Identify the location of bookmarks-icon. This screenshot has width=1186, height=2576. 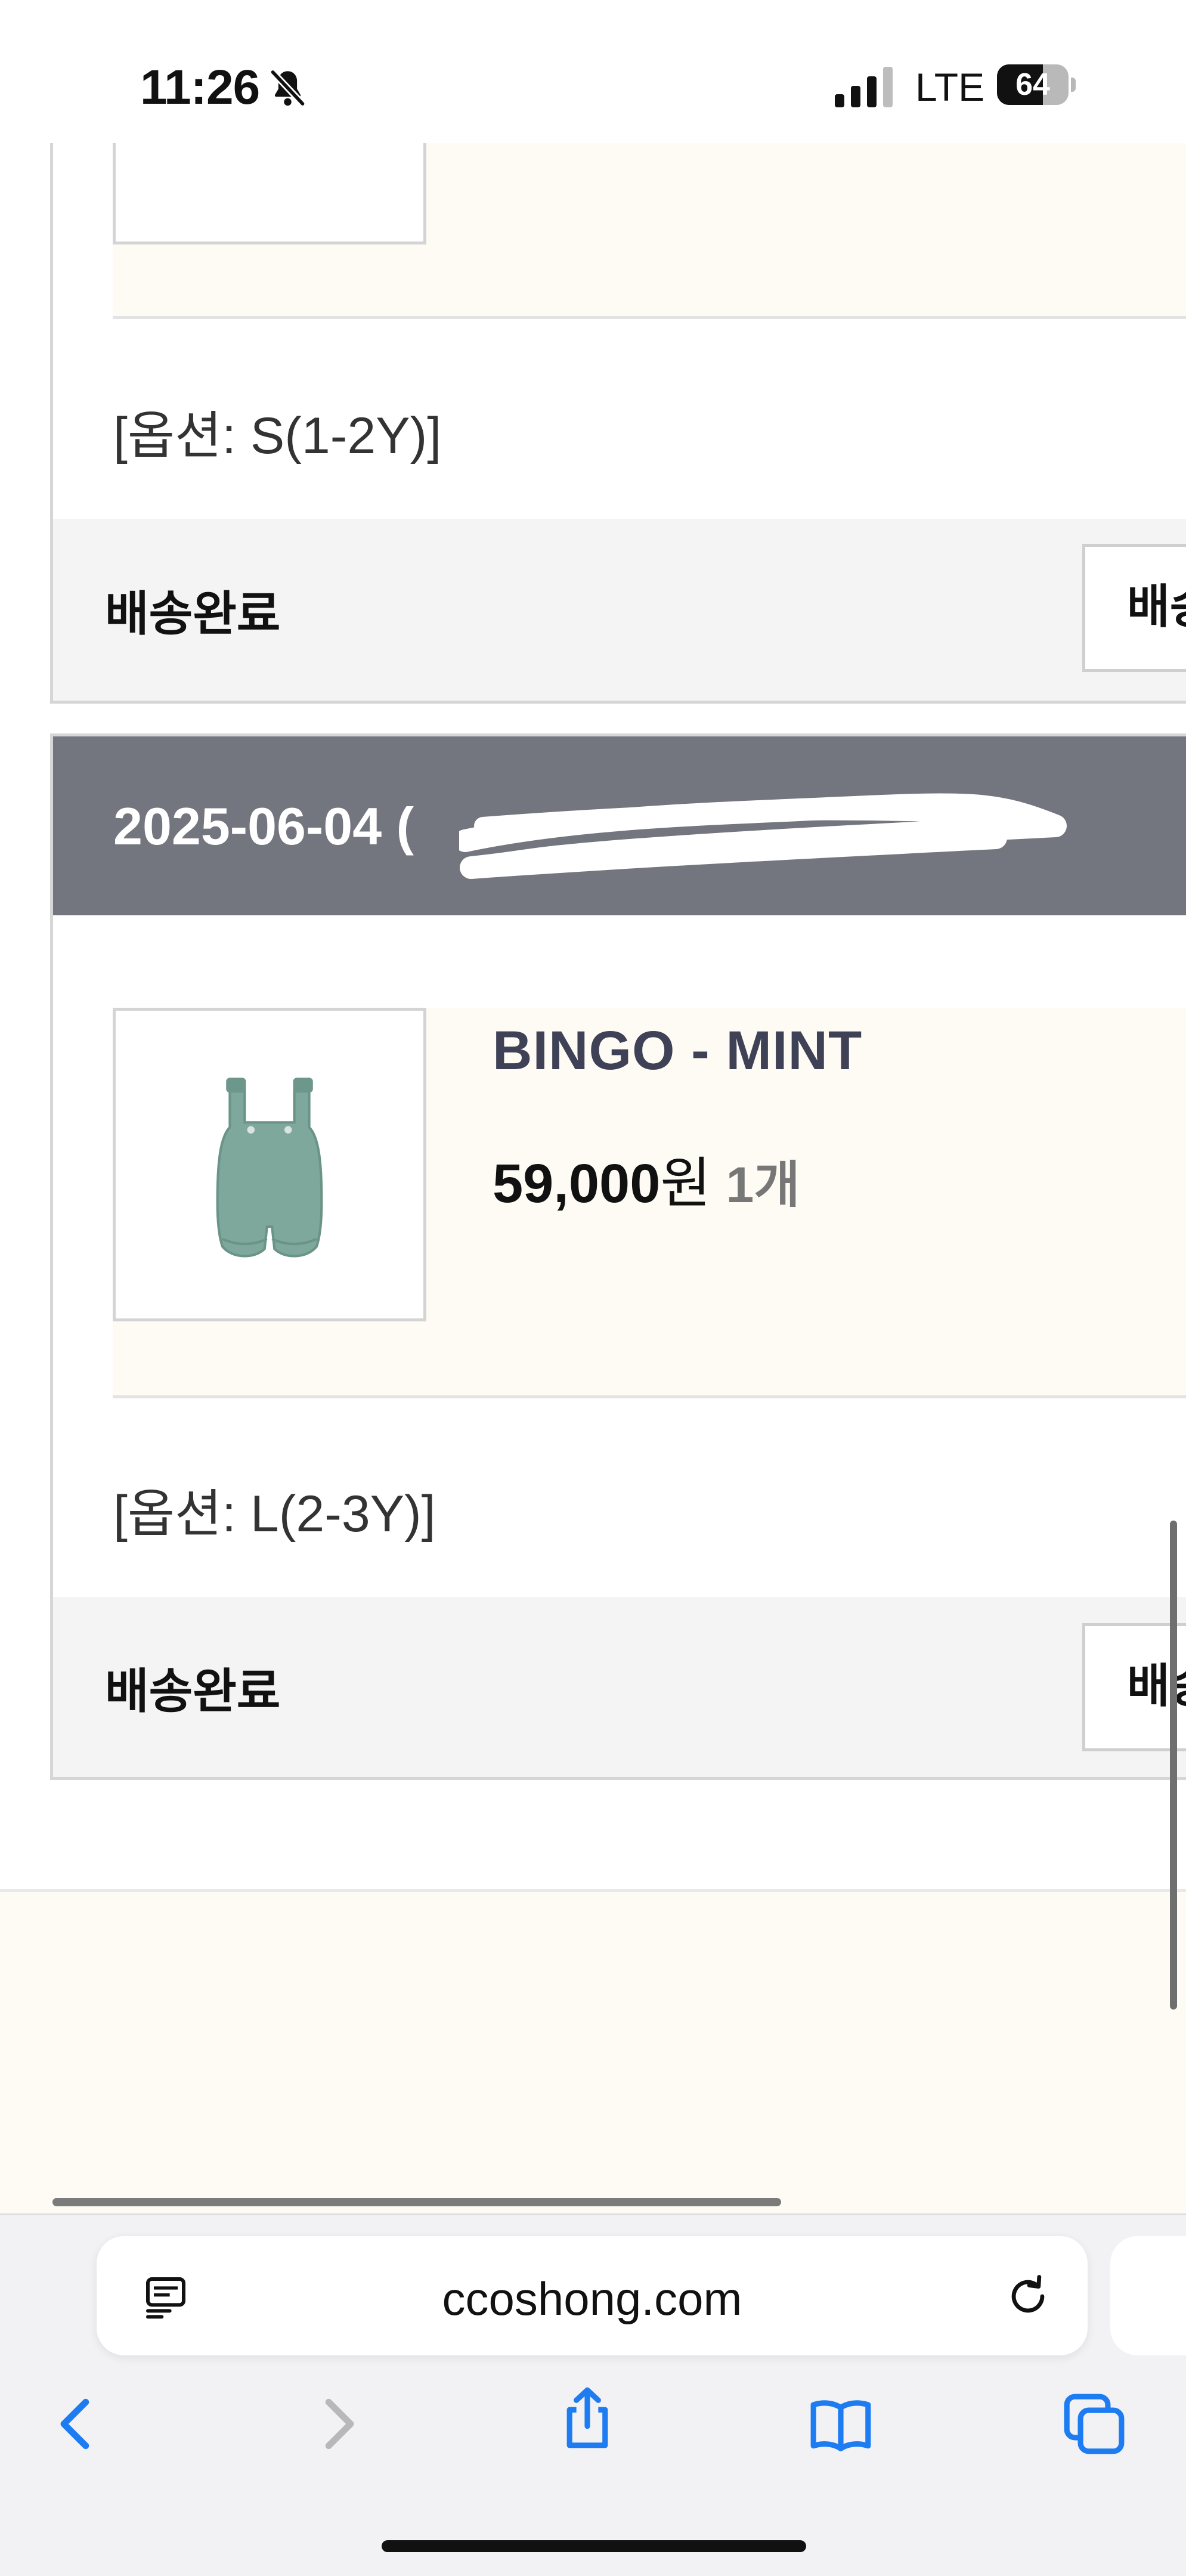
(841, 2424).